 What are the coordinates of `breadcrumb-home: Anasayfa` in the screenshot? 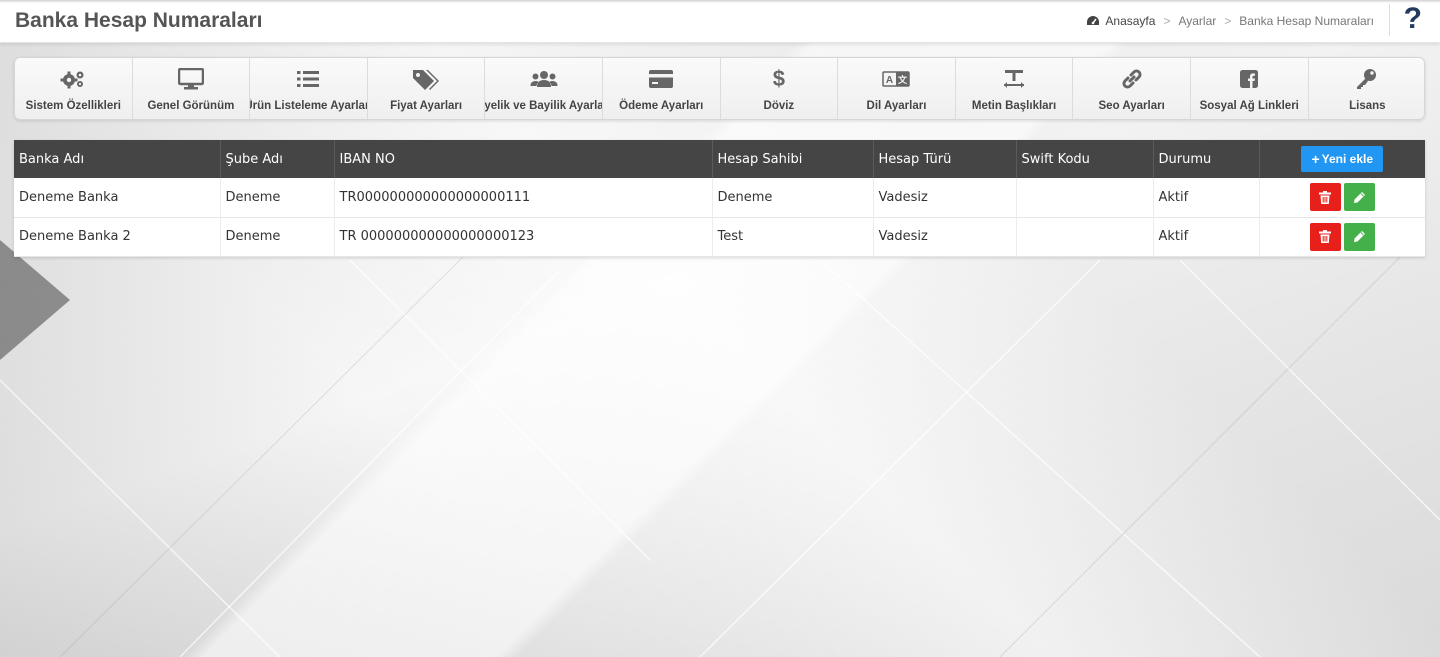 It's located at (1120, 21).